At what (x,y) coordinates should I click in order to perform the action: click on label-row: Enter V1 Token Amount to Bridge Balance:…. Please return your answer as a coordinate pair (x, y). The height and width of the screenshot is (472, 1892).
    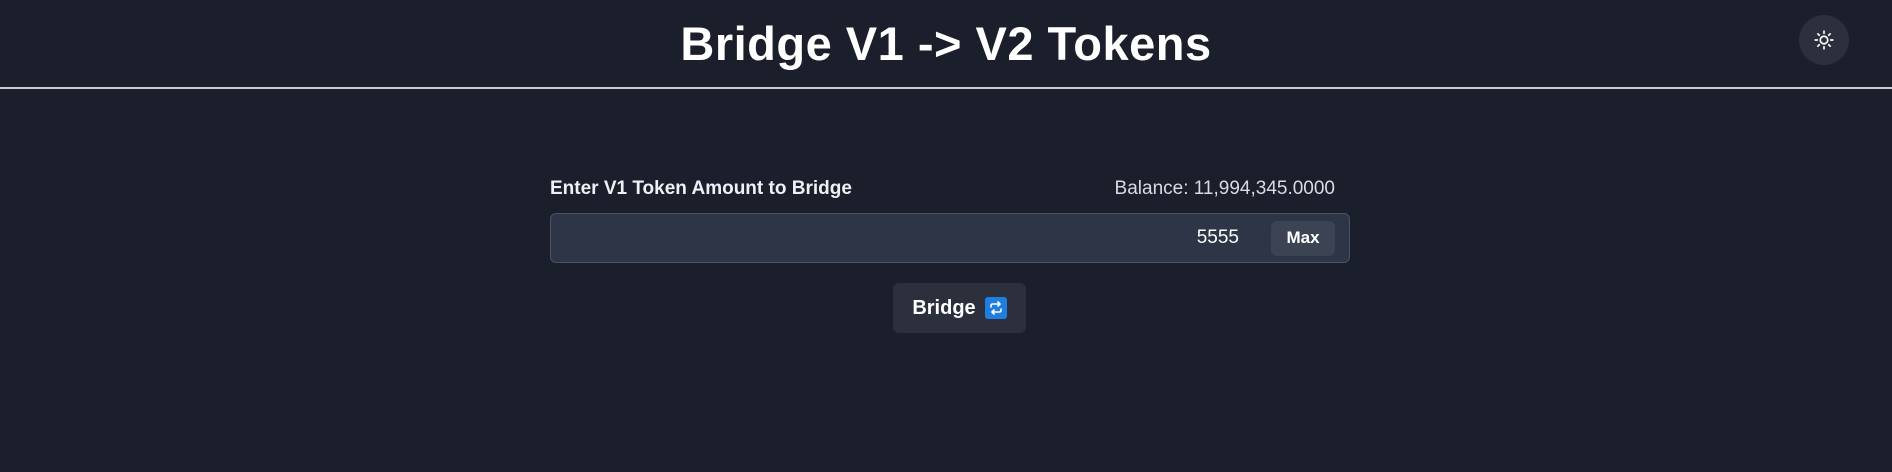
    Looking at the image, I should click on (950, 189).